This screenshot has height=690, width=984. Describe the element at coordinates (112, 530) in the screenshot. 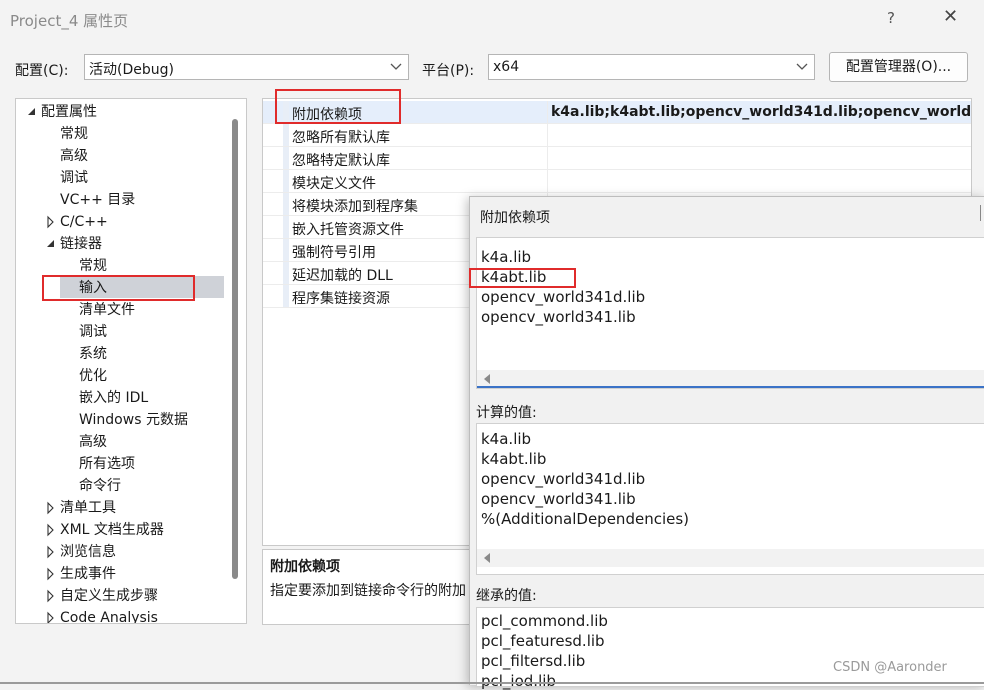

I see `tree-item-label: XML 文档生成器` at that location.